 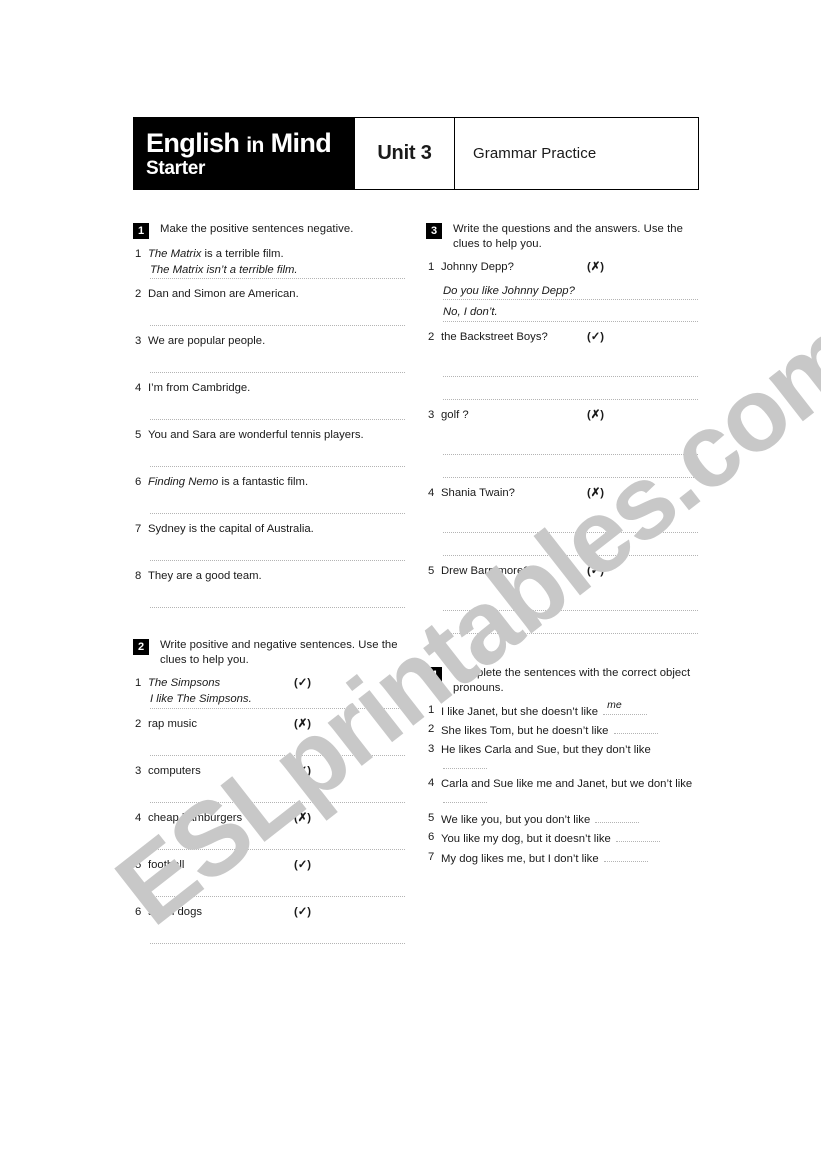 I want to click on unit-cell: Unit 3, so click(x=405, y=153).